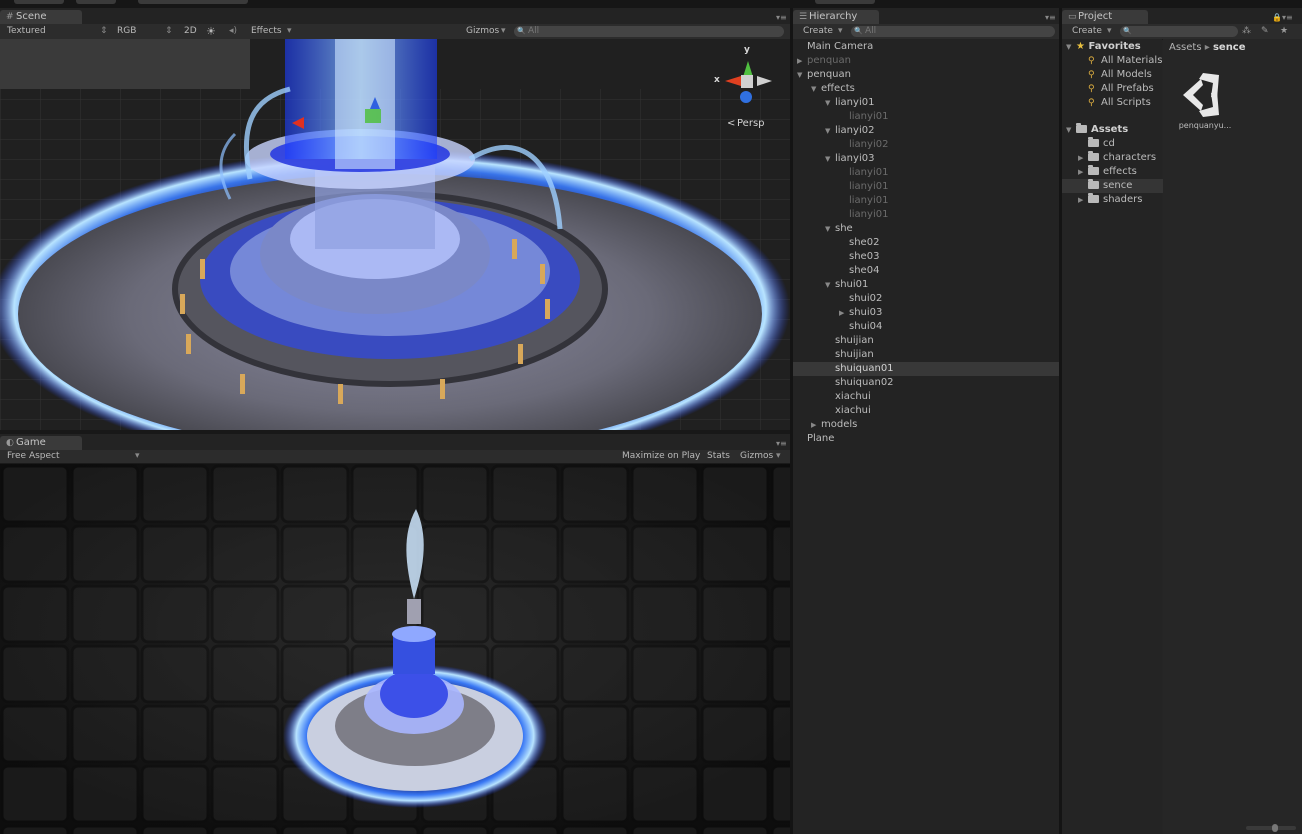  I want to click on toolbar-play-stub, so click(193, 2).